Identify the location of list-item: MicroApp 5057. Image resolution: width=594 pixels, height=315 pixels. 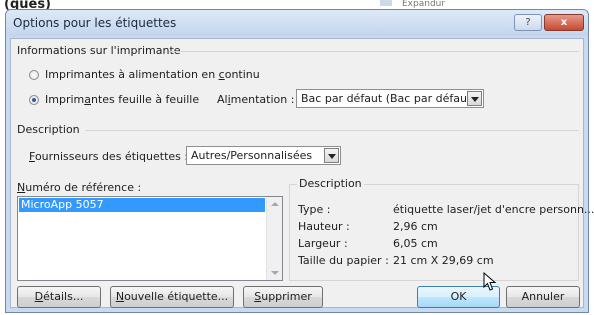
(142, 205).